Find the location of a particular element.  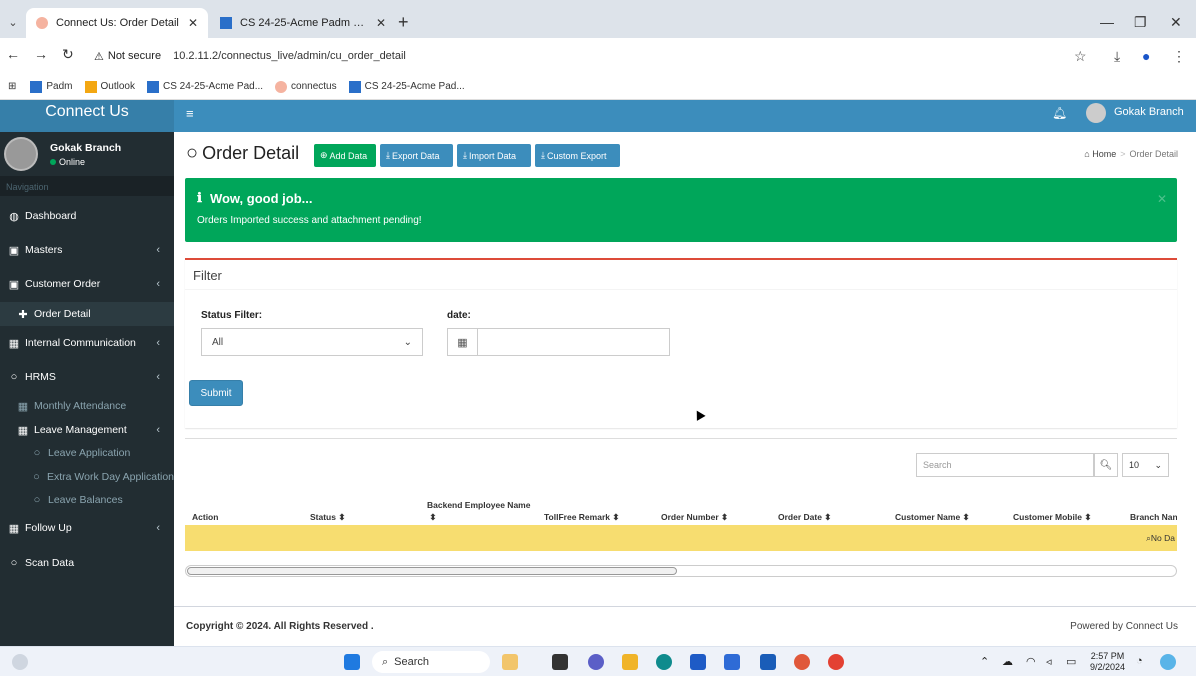

outlook-icon is located at coordinates (90, 86).